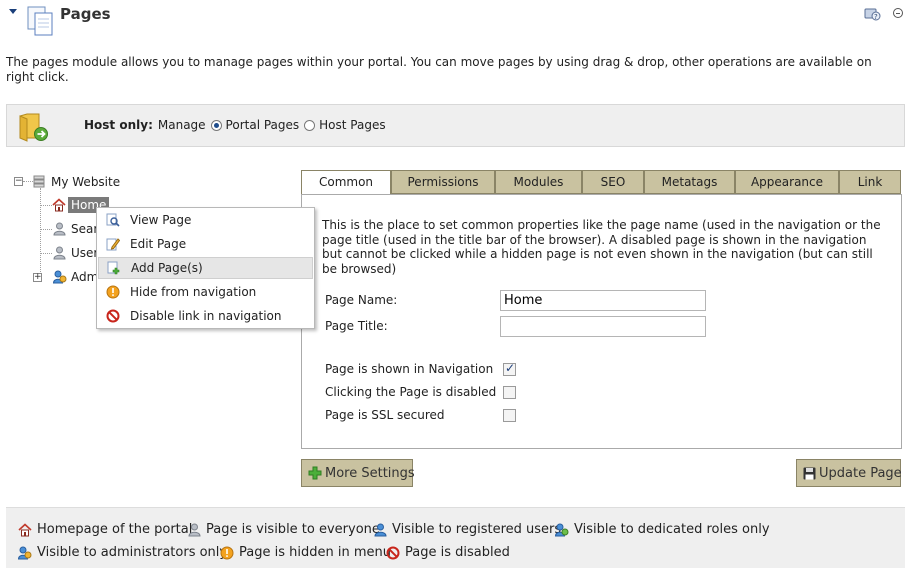 Image resolution: width=906 pixels, height=570 pixels. I want to click on legend-home-label: Homepage of the portal, so click(115, 529).